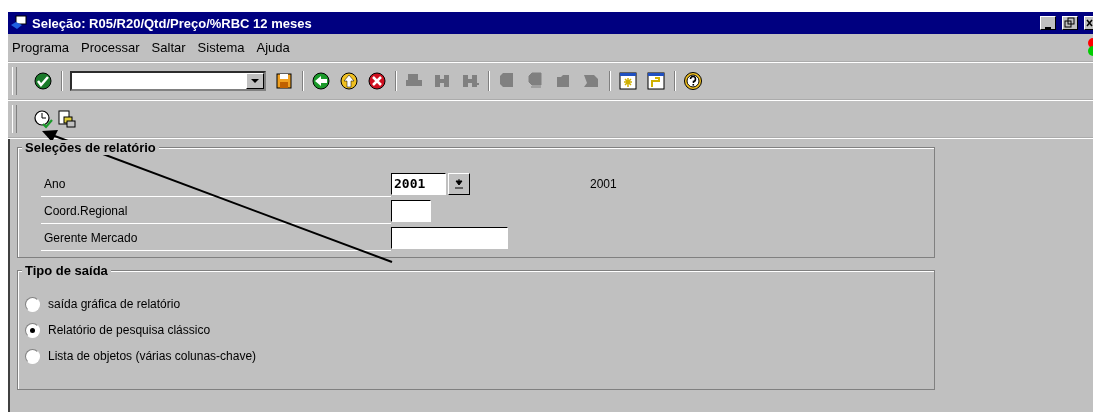 The image size is (1093, 412). Describe the element at coordinates (1048, 28) in the screenshot. I see `minimize-icon` at that location.